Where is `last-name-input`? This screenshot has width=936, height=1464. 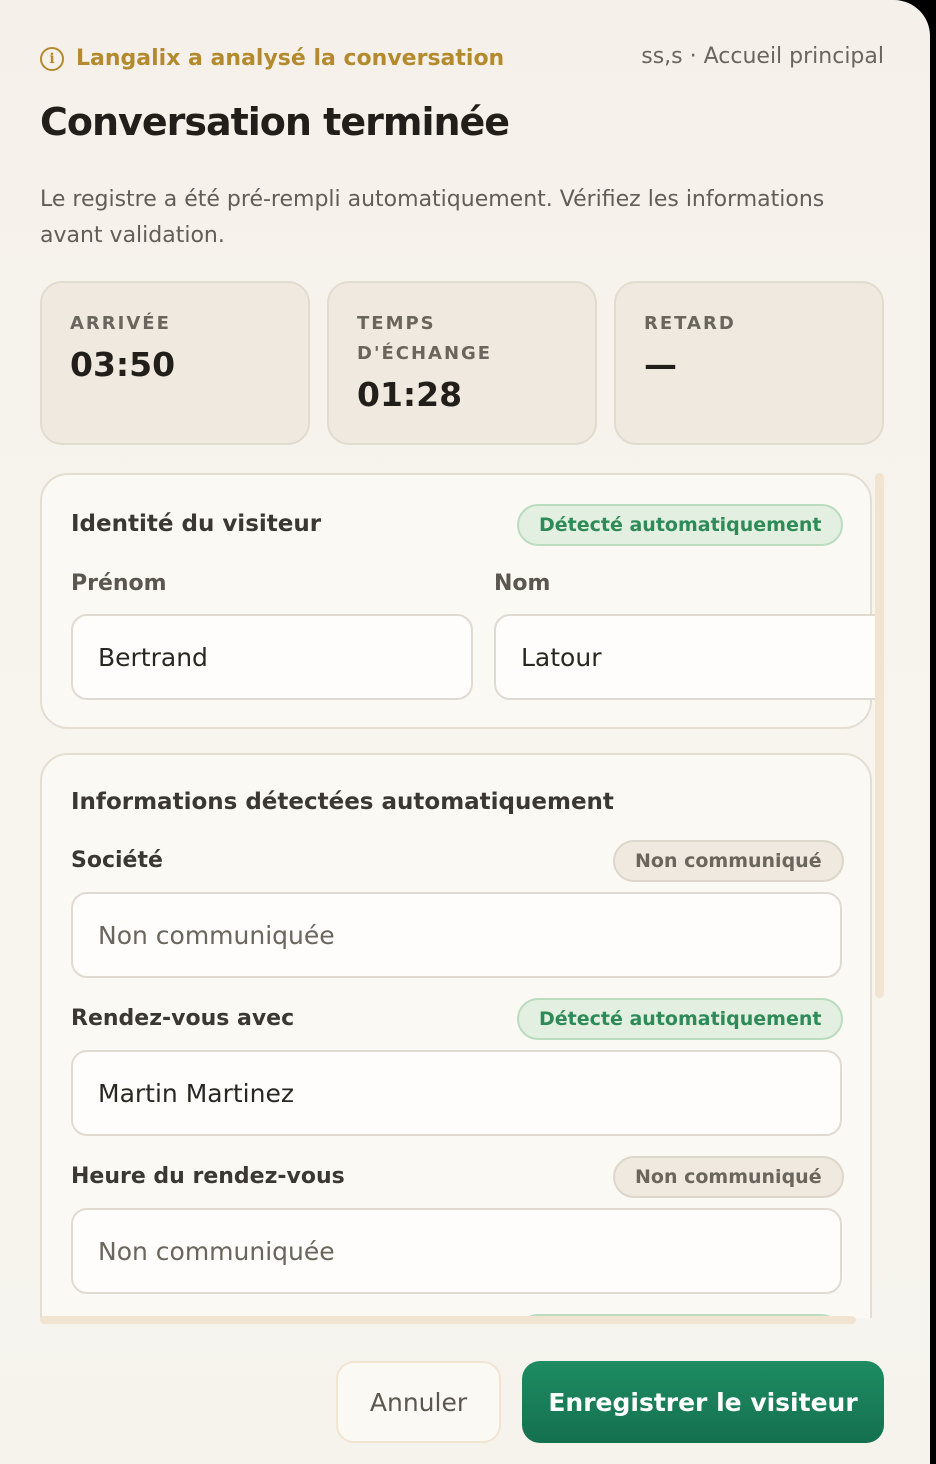 last-name-input is located at coordinates (686, 657).